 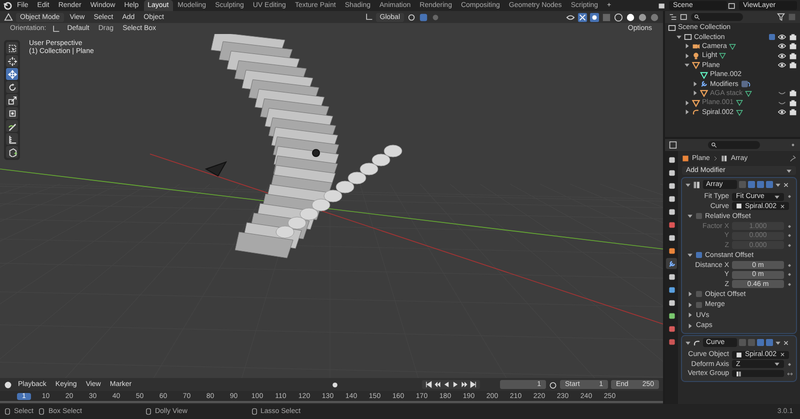 I want to click on material-shading-icon, so click(x=642, y=17).